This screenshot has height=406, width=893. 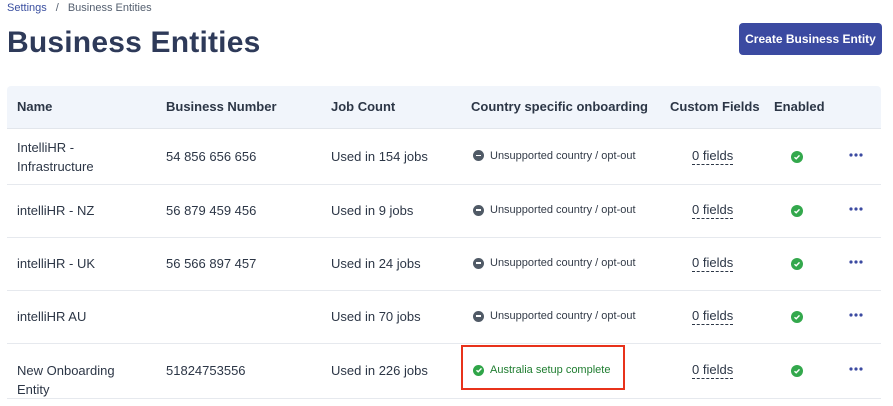 What do you see at coordinates (211, 156) in the screenshot?
I see `business-number: 54 856 656 656` at bounding box center [211, 156].